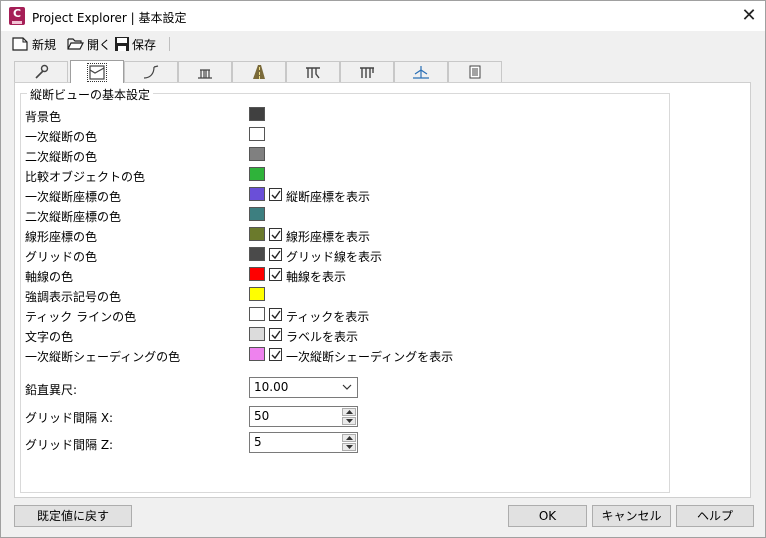  I want to click on checkbox-label-show-labels: ラベルを表示, so click(322, 337).